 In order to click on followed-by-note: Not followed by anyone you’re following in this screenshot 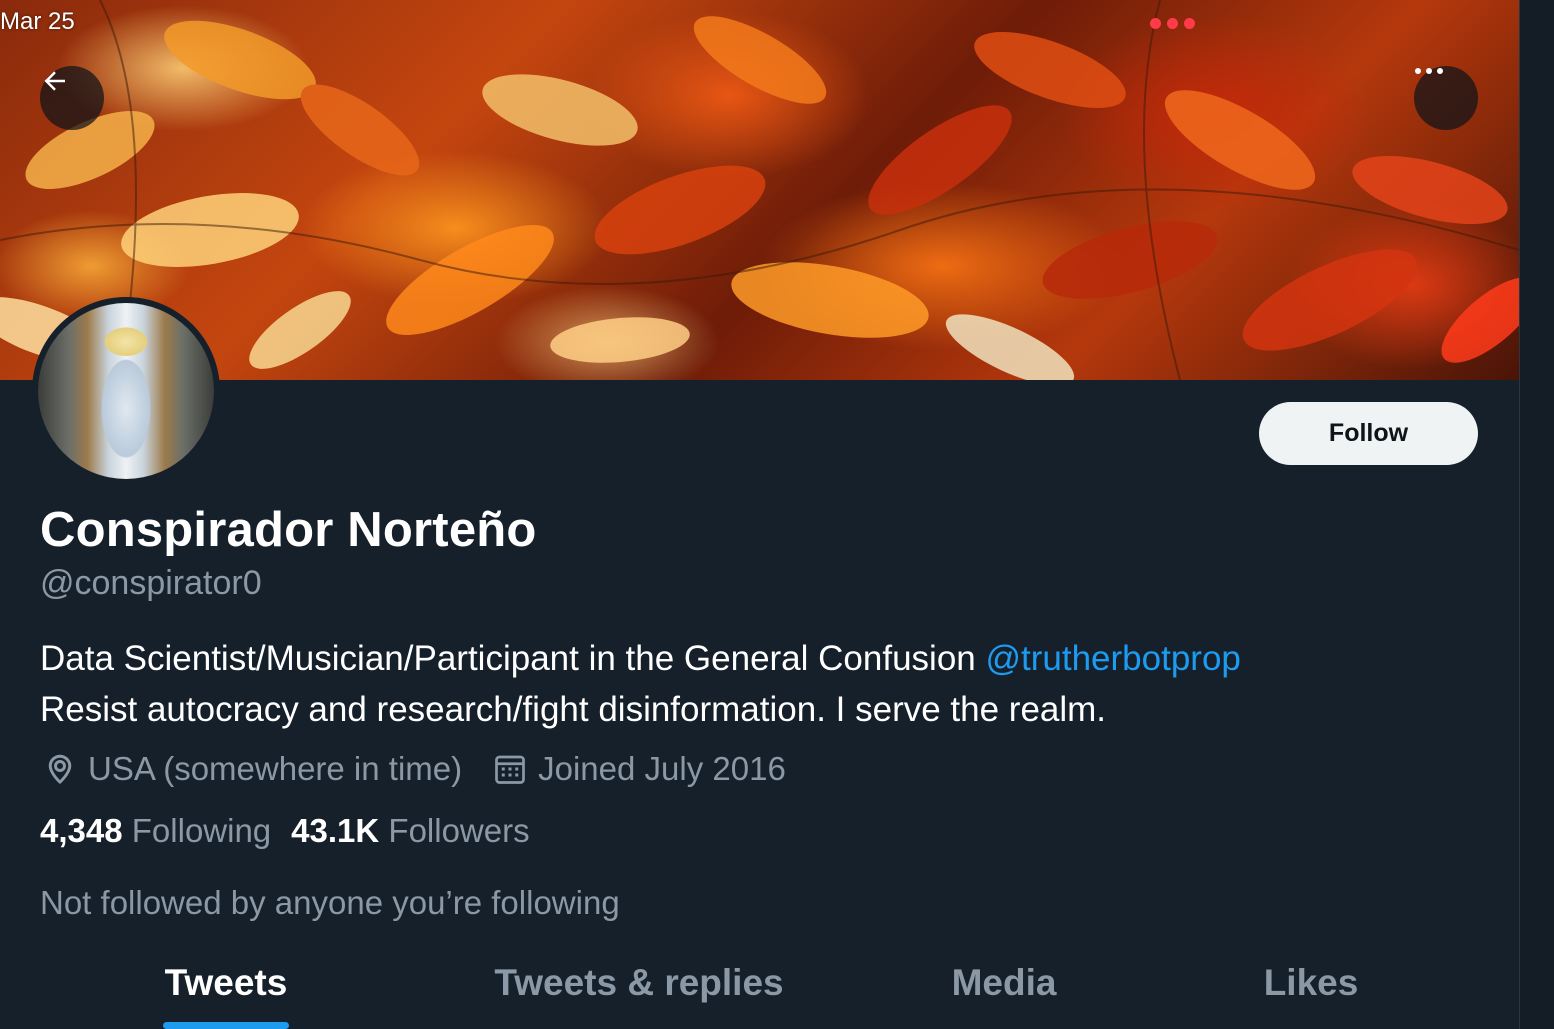, I will do `click(330, 902)`.